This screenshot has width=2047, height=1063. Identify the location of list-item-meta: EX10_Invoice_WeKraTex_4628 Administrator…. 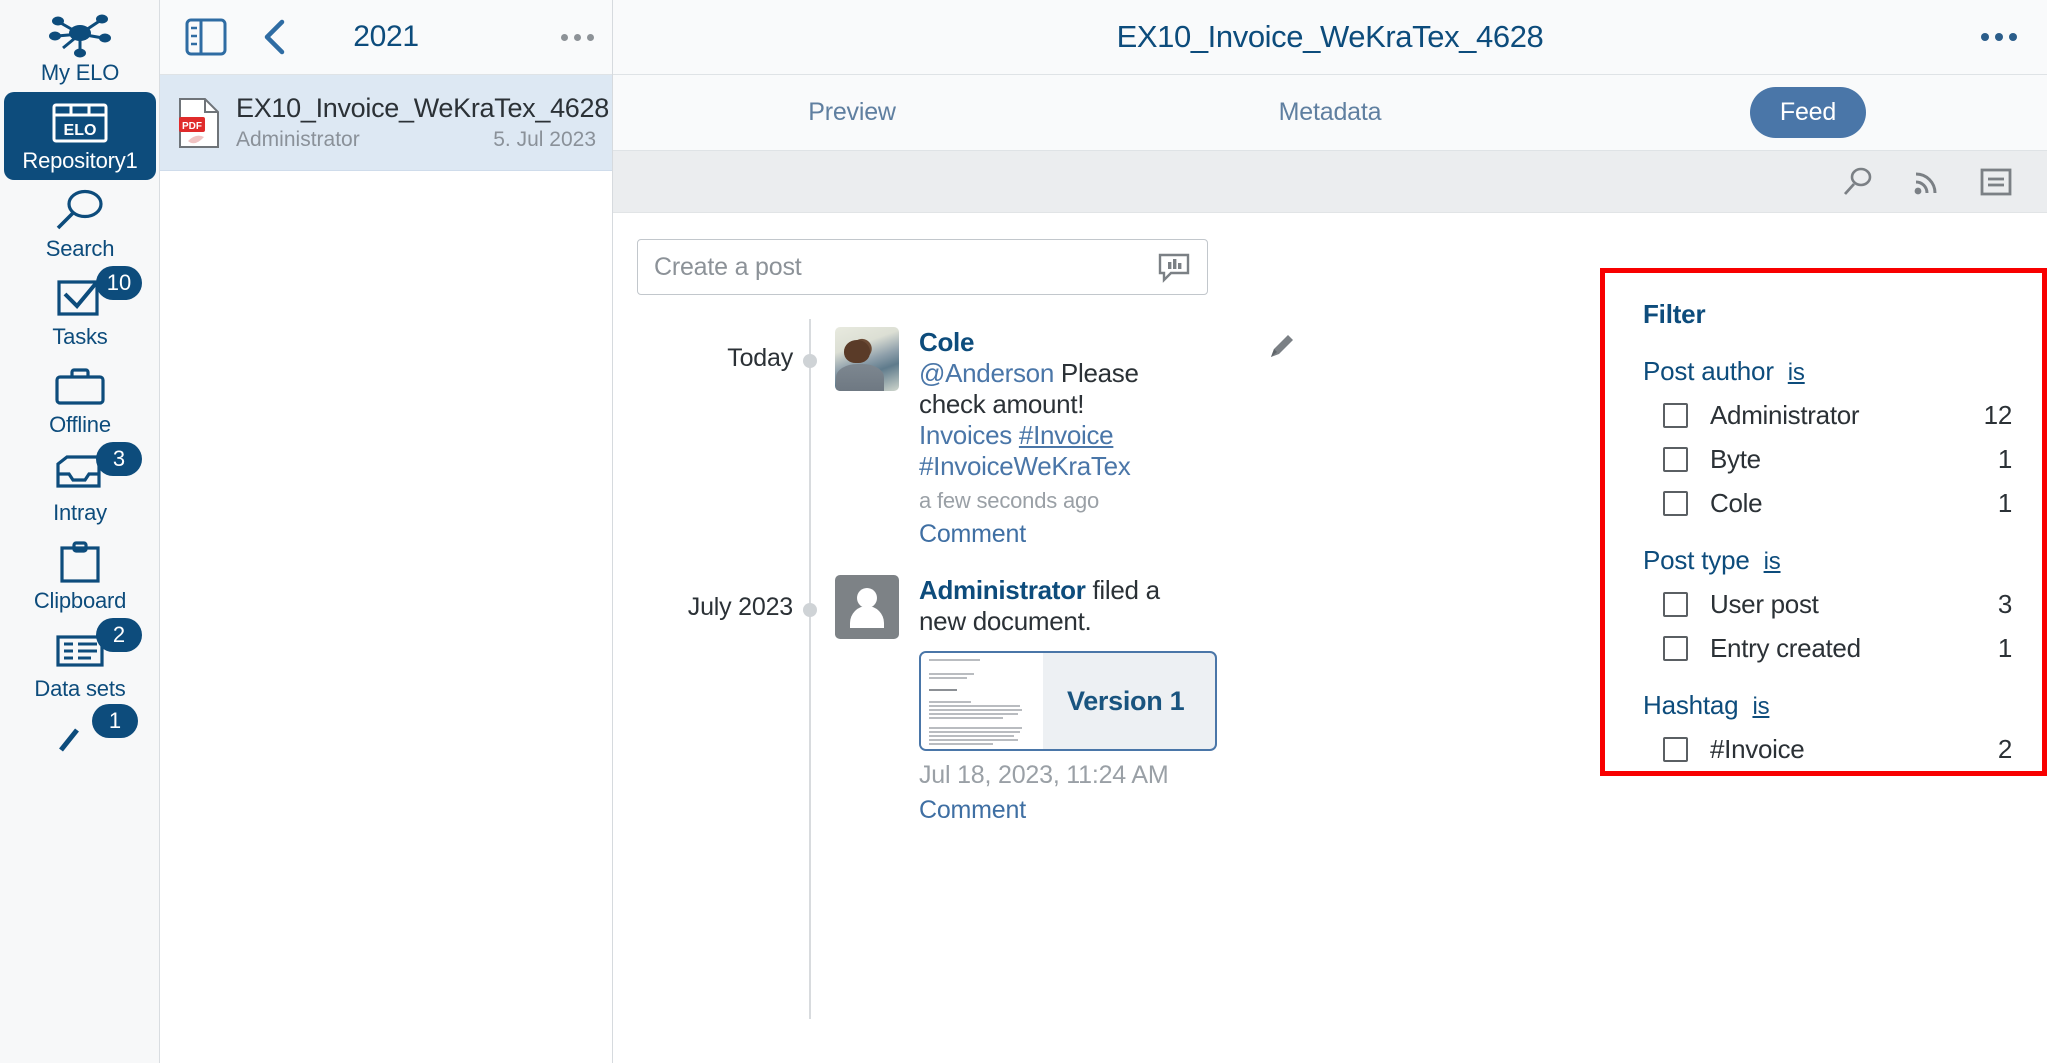
(422, 122).